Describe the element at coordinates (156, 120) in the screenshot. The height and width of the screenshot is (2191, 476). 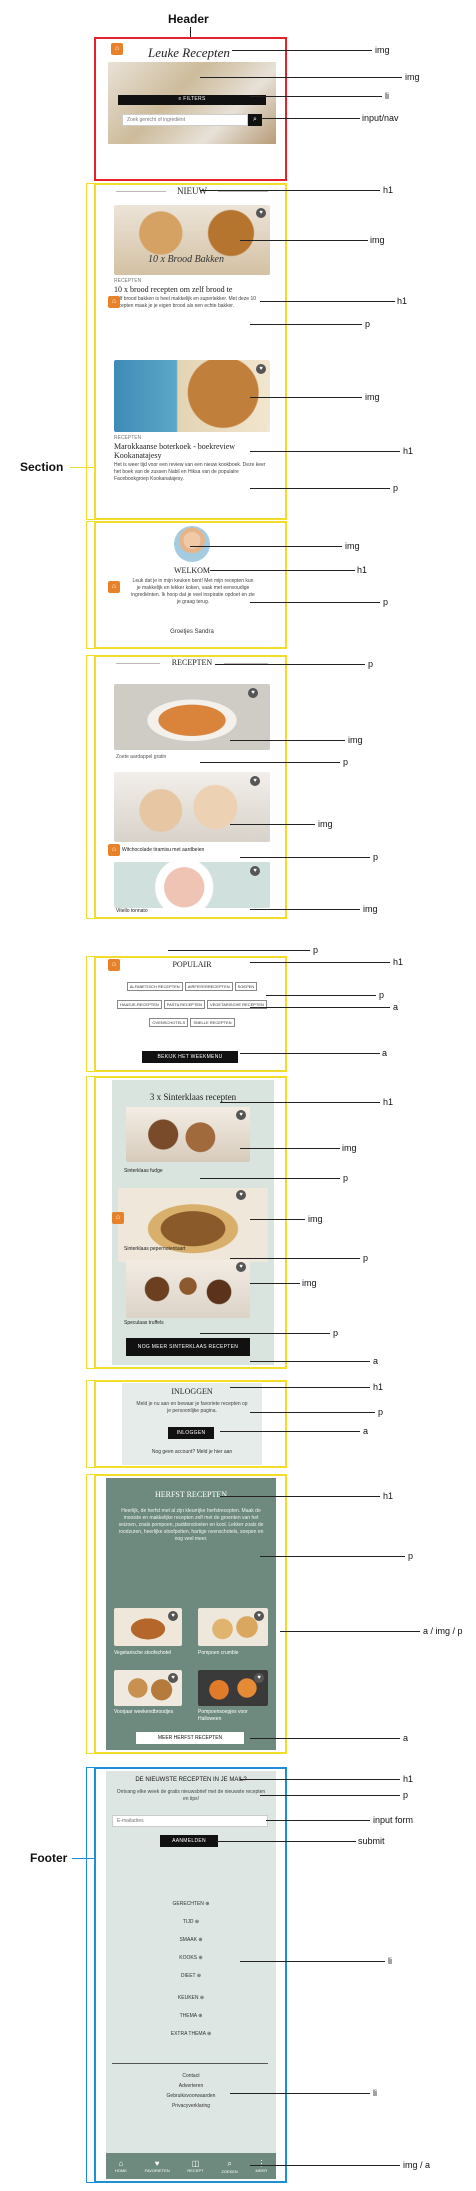
I see `search-placeholder: Zoek gerecht of ingrediënt` at that location.